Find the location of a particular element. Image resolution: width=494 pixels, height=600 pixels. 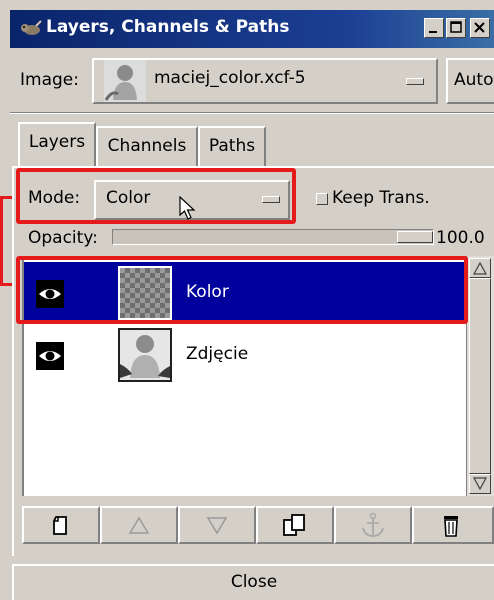

lower-layer-icon is located at coordinates (217, 526).